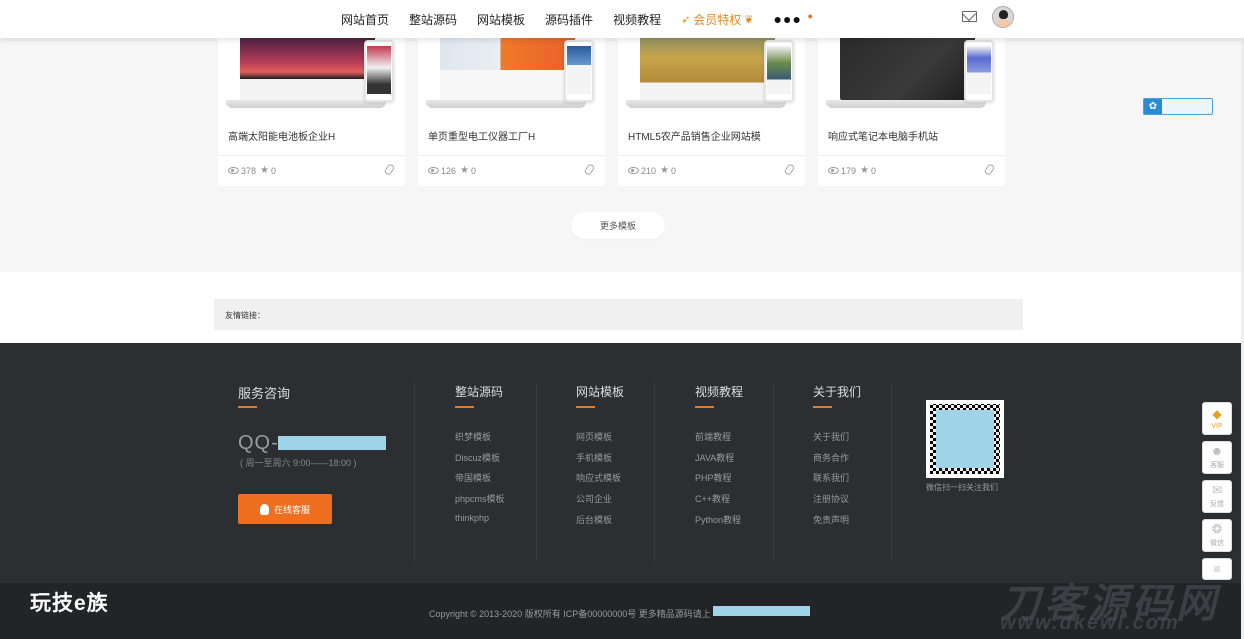  Describe the element at coordinates (598, 502) in the screenshot. I see `footer-link: 公司企业` at that location.